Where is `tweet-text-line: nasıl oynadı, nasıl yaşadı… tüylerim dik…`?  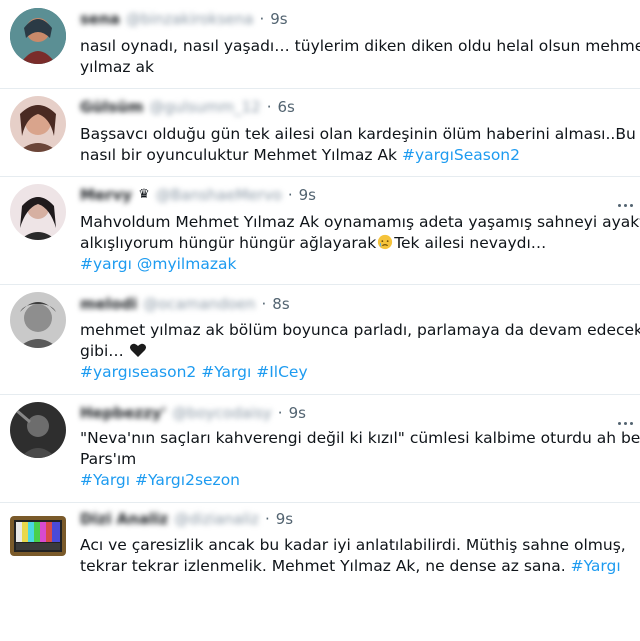 tweet-text-line: nasıl oynadı, nasıl yaşadı… tüylerim dik… is located at coordinates (360, 46).